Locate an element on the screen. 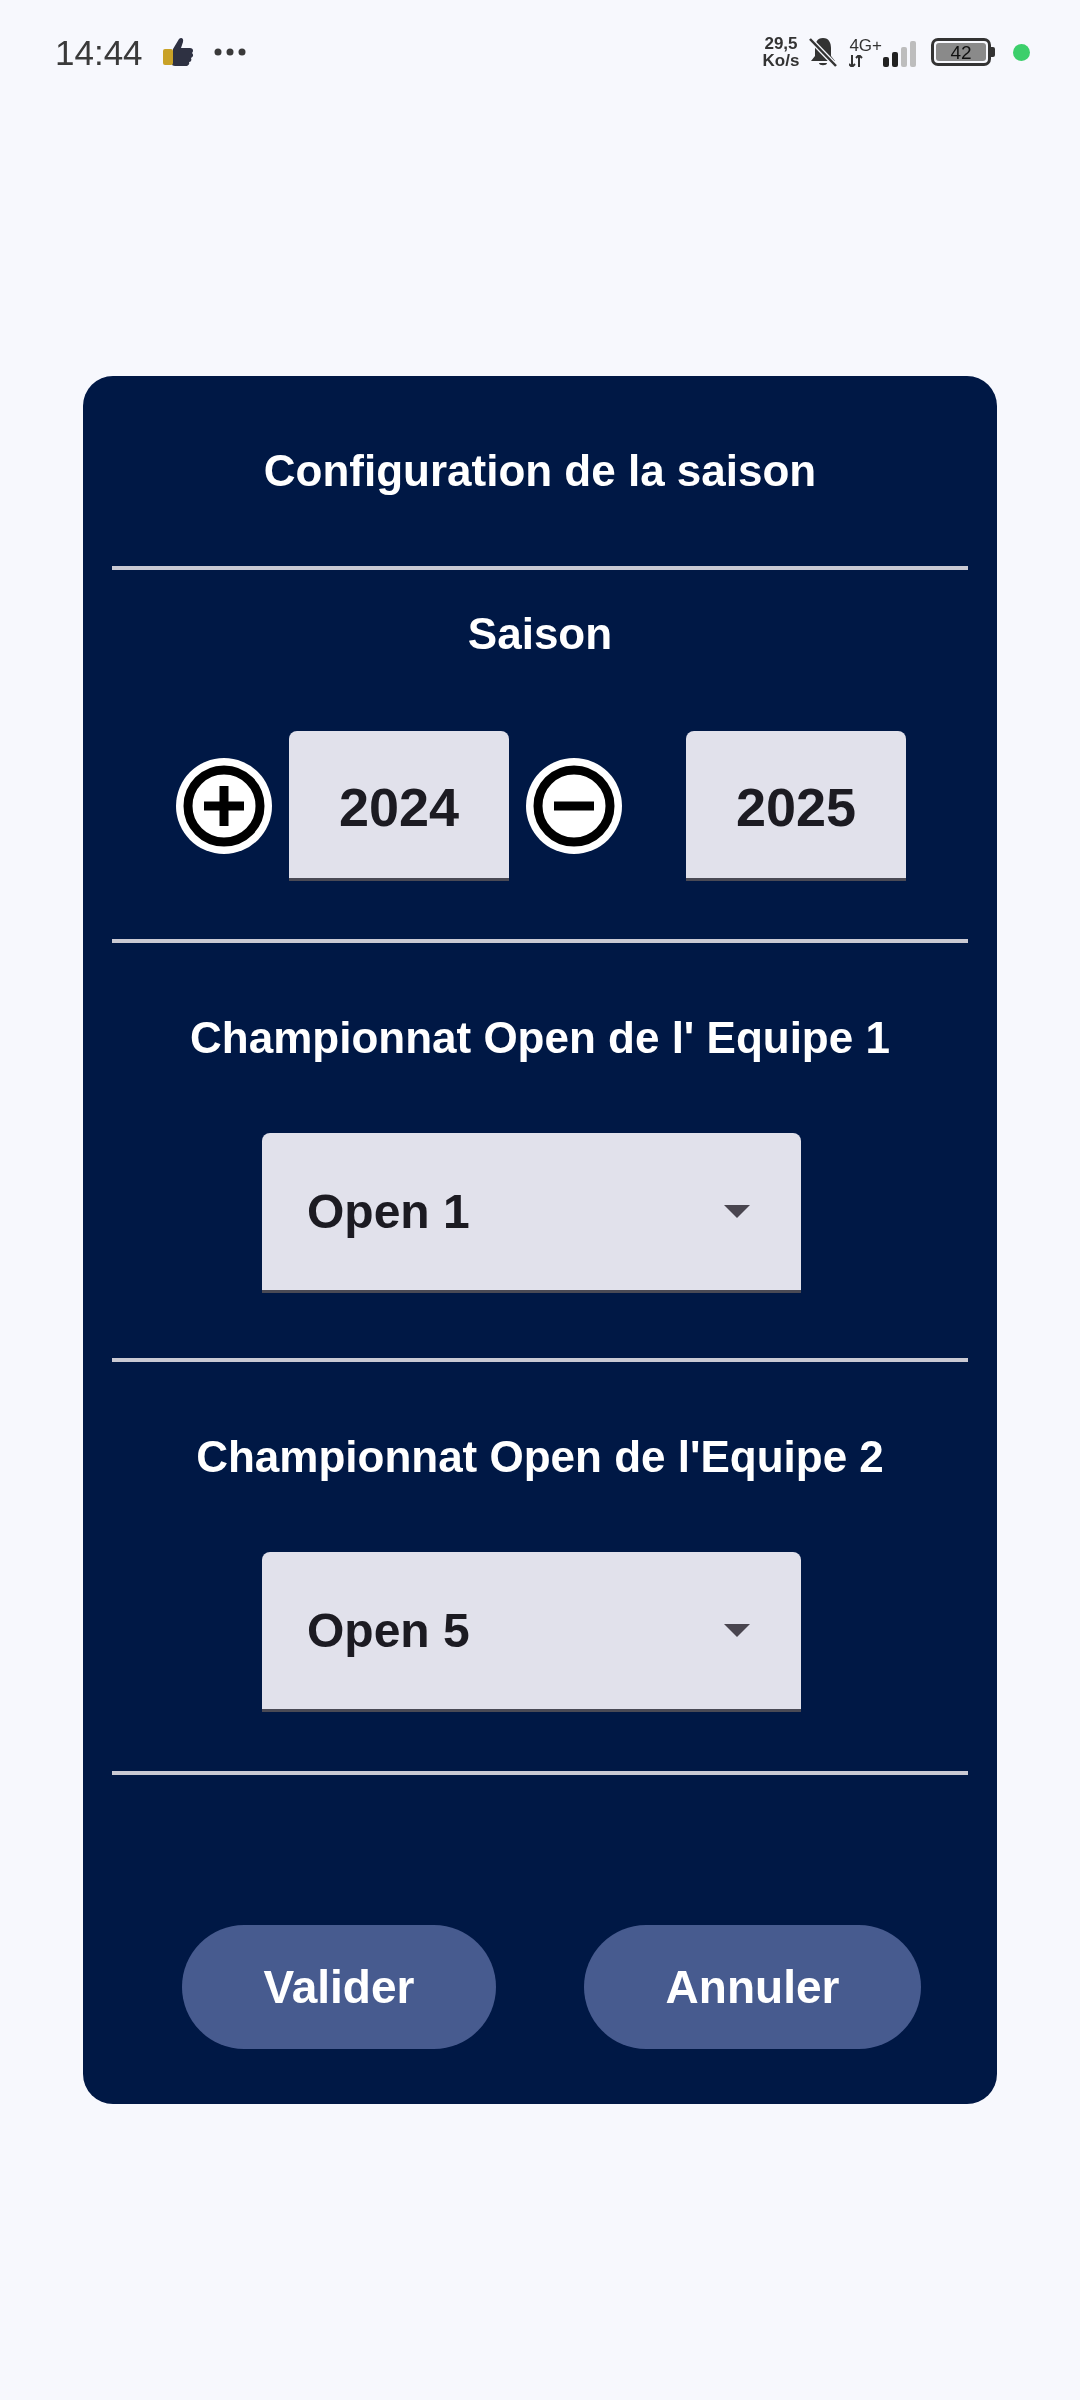 Image resolution: width=1080 pixels, height=2400 pixels. network-type-label: 4G+ is located at coordinates (865, 45).